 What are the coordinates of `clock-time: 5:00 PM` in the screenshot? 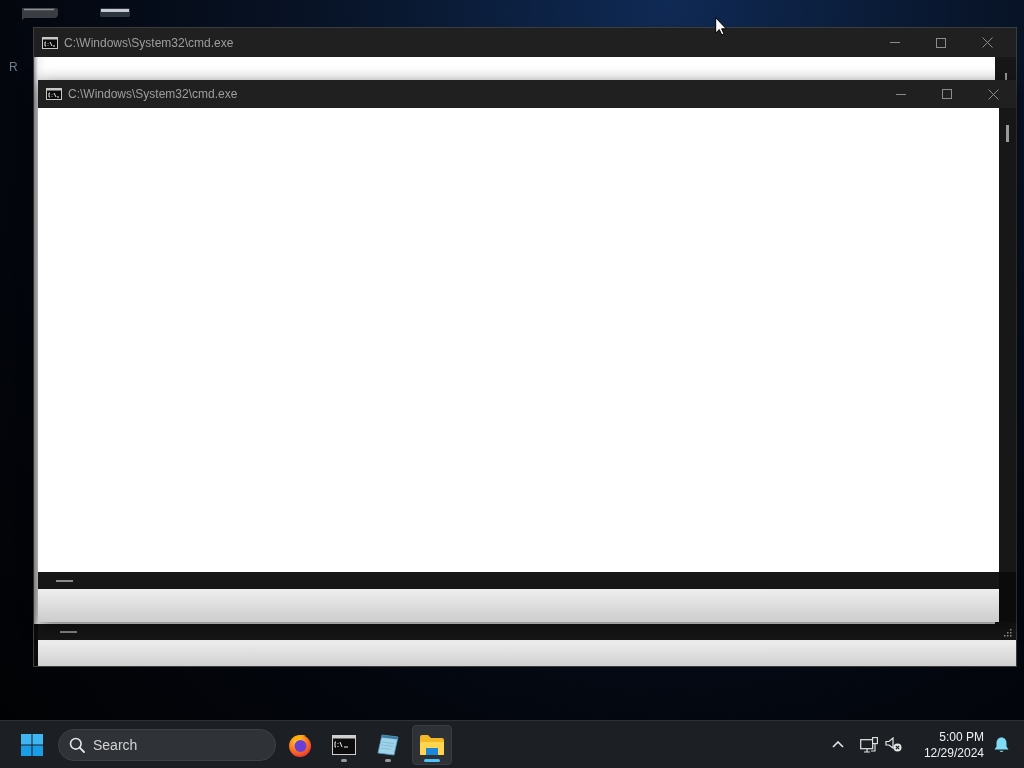 It's located at (961, 736).